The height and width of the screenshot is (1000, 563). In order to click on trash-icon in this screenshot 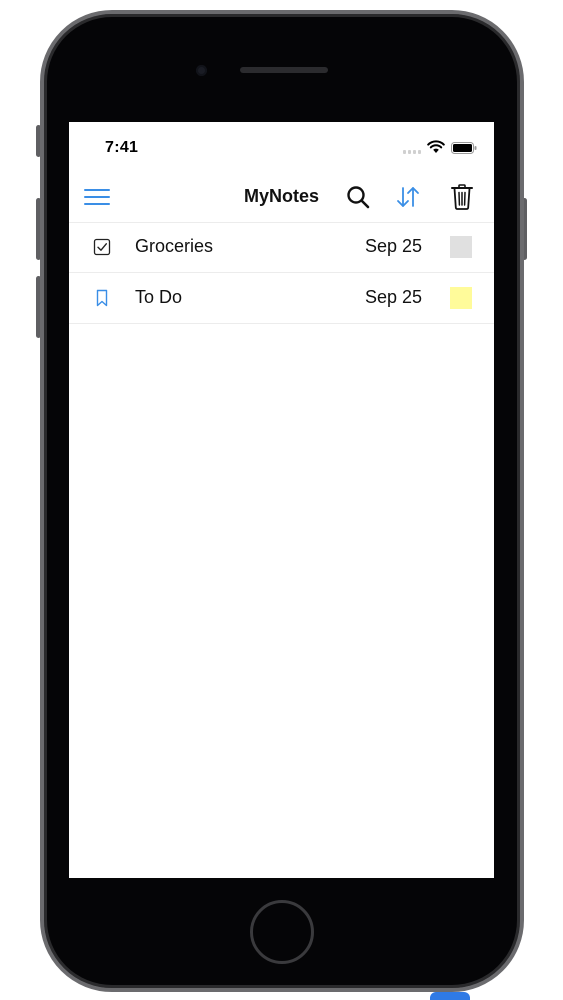, I will do `click(462, 197)`.